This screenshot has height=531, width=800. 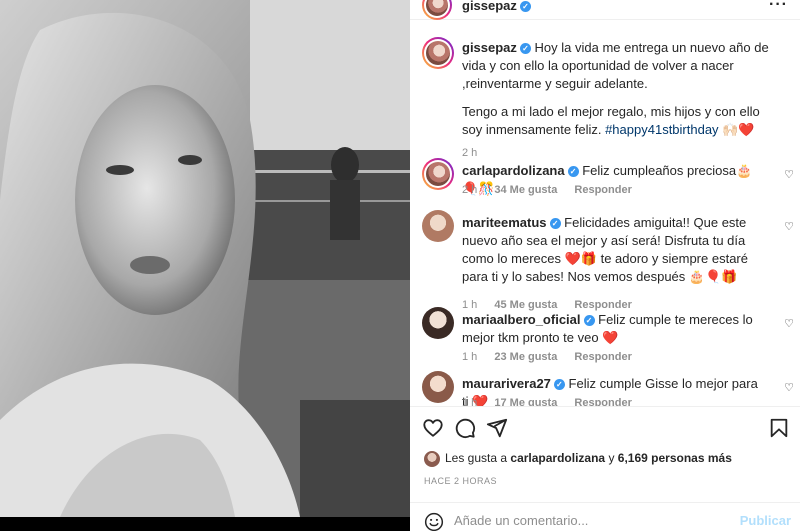 I want to click on comment-username: maurarivera27, so click(x=506, y=383).